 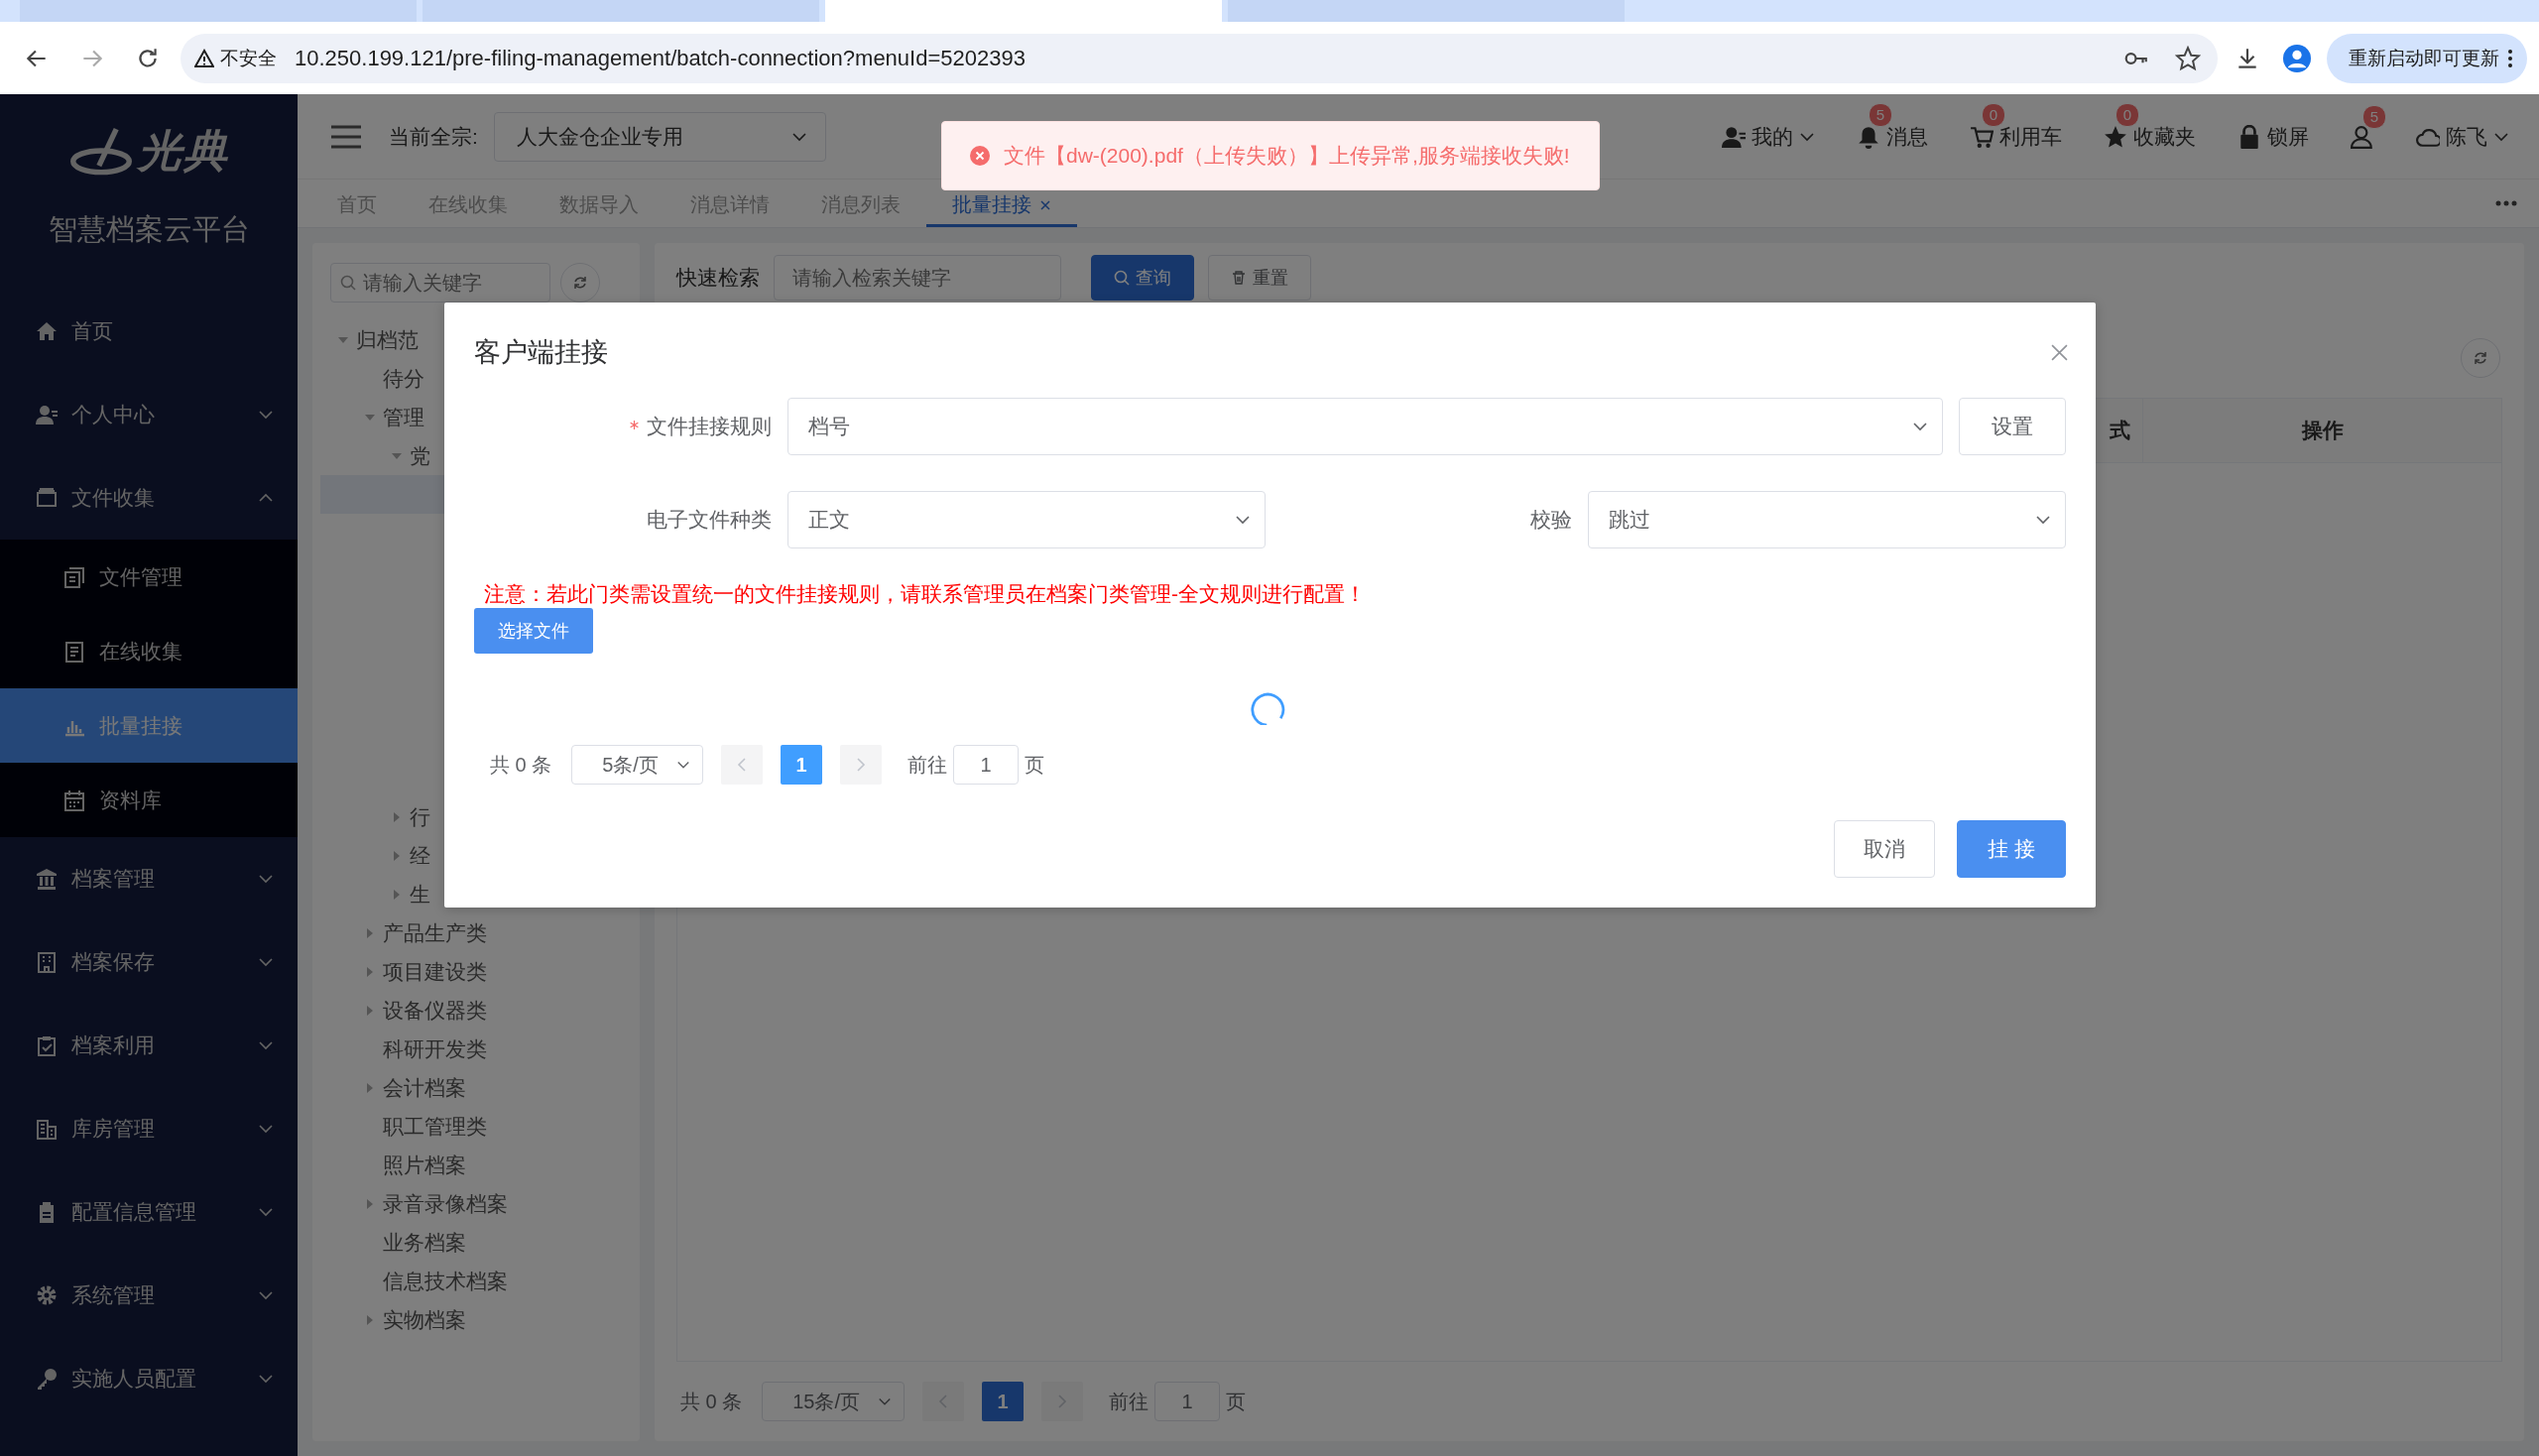 What do you see at coordinates (918, 278) in the screenshot?
I see `keyword-field: 请输入检索关键字` at bounding box center [918, 278].